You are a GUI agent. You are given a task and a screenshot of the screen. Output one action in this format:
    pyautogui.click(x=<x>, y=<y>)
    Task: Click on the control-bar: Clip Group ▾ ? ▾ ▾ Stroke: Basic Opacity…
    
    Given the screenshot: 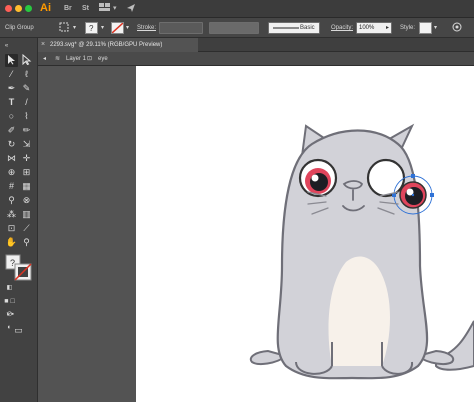 What is the action you would take?
    pyautogui.click(x=237, y=28)
    